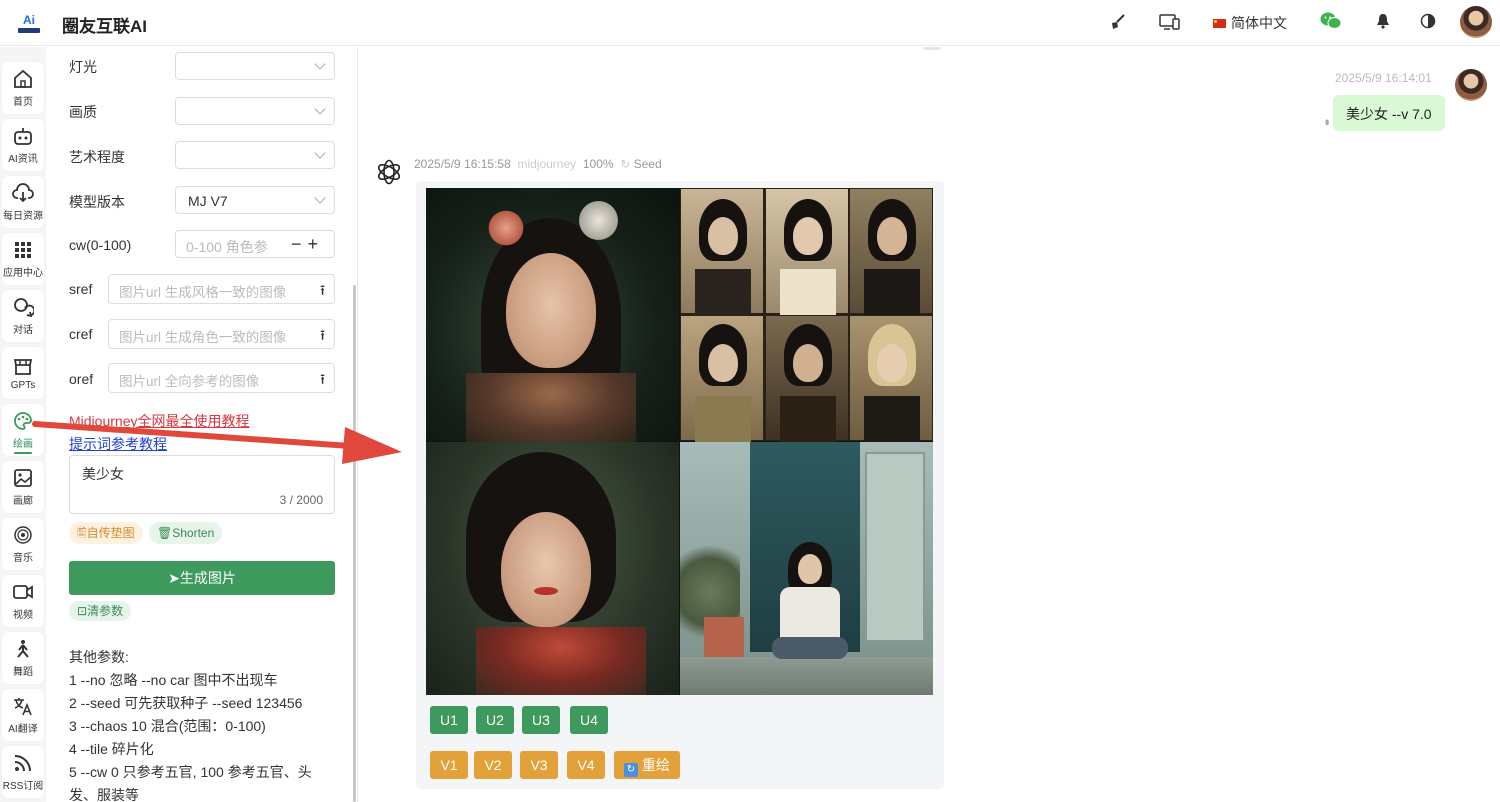  Describe the element at coordinates (23, 487) in the screenshot. I see `sidebar-item-gallery: 画廊` at that location.